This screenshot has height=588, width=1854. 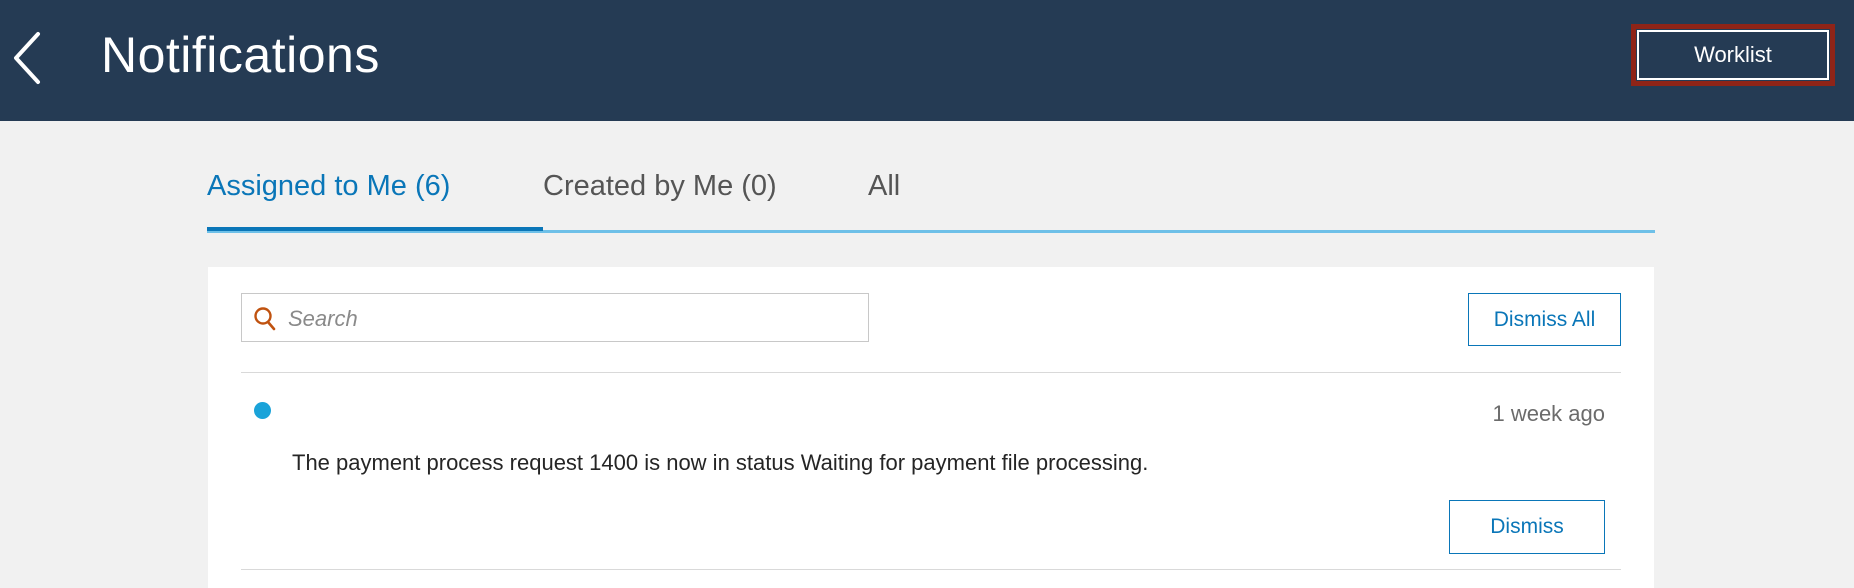 I want to click on unread-indicator, so click(x=262, y=410).